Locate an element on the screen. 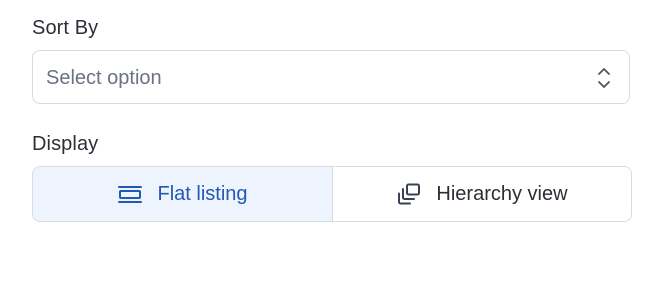 Image resolution: width=668 pixels, height=282 pixels. hierarchy-view-label: Hierarchy view is located at coordinates (502, 194).